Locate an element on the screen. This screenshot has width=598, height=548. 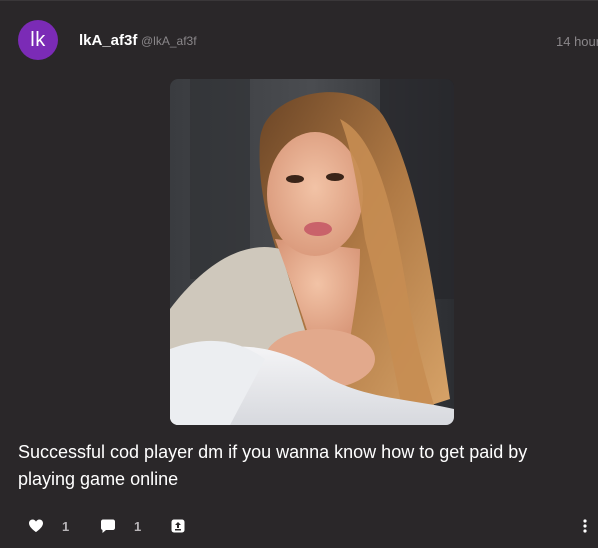
display-name: lkA_af3f is located at coordinates (108, 40).